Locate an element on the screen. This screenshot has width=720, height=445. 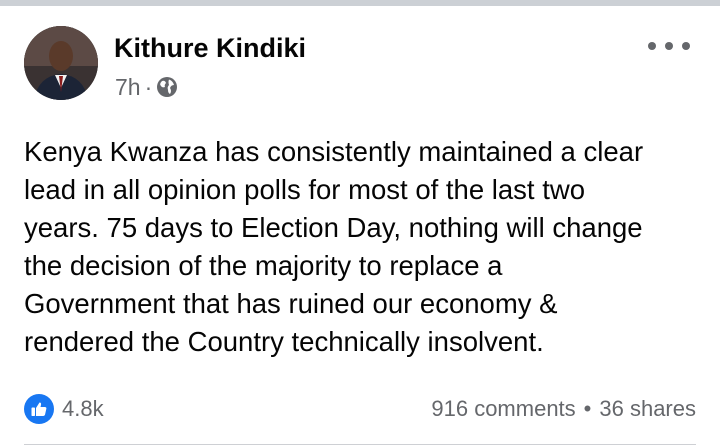
engagement-stats: 916 comments • 36 shares is located at coordinates (563, 409).